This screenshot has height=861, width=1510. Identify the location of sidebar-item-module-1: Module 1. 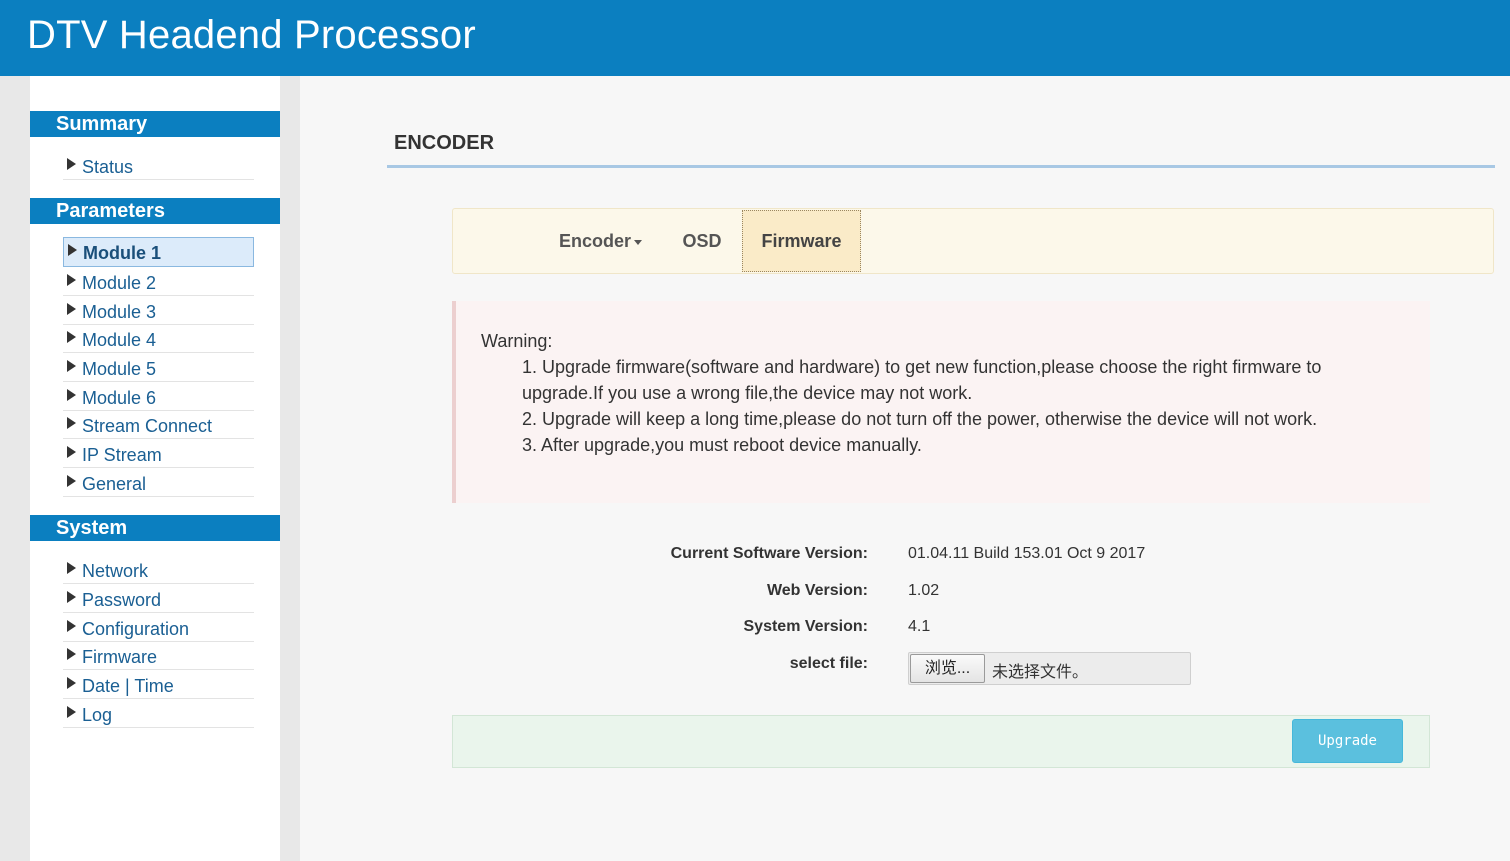
(158, 252).